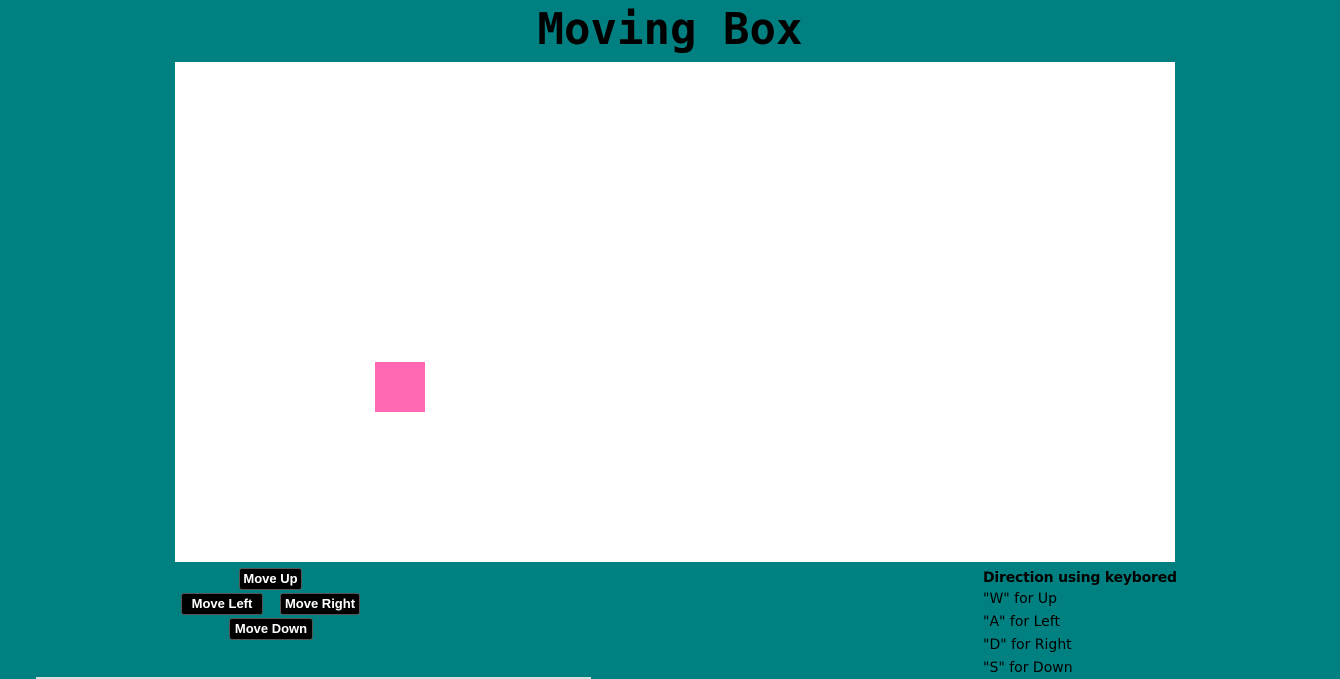 This screenshot has width=1340, height=679. Describe the element at coordinates (1020, 599) in the screenshot. I see `keyboard-help-line: "W" for Up` at that location.